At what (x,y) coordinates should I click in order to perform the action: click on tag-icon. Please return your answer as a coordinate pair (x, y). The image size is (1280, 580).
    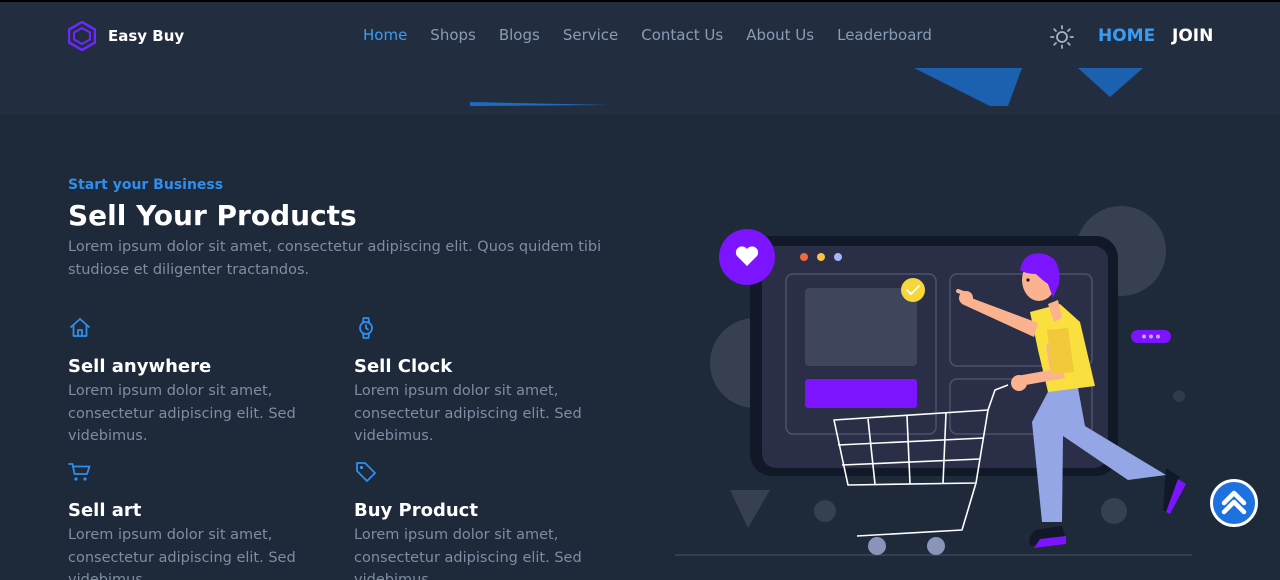
    Looking at the image, I should click on (366, 472).